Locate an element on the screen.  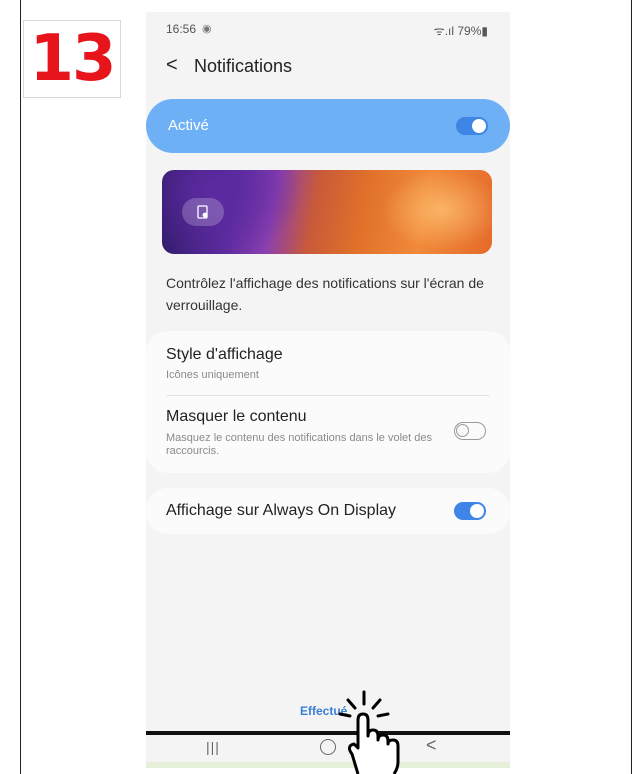
hide-content-title: Masquer le contenu is located at coordinates (236, 416).